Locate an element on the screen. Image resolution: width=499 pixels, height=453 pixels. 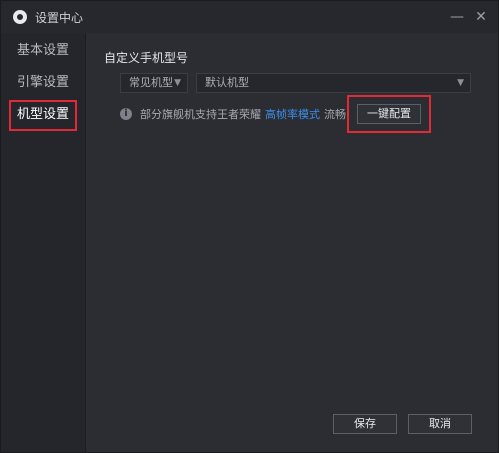
info-text: 部分旗舰机支持王者荣耀 is located at coordinates (200, 114).